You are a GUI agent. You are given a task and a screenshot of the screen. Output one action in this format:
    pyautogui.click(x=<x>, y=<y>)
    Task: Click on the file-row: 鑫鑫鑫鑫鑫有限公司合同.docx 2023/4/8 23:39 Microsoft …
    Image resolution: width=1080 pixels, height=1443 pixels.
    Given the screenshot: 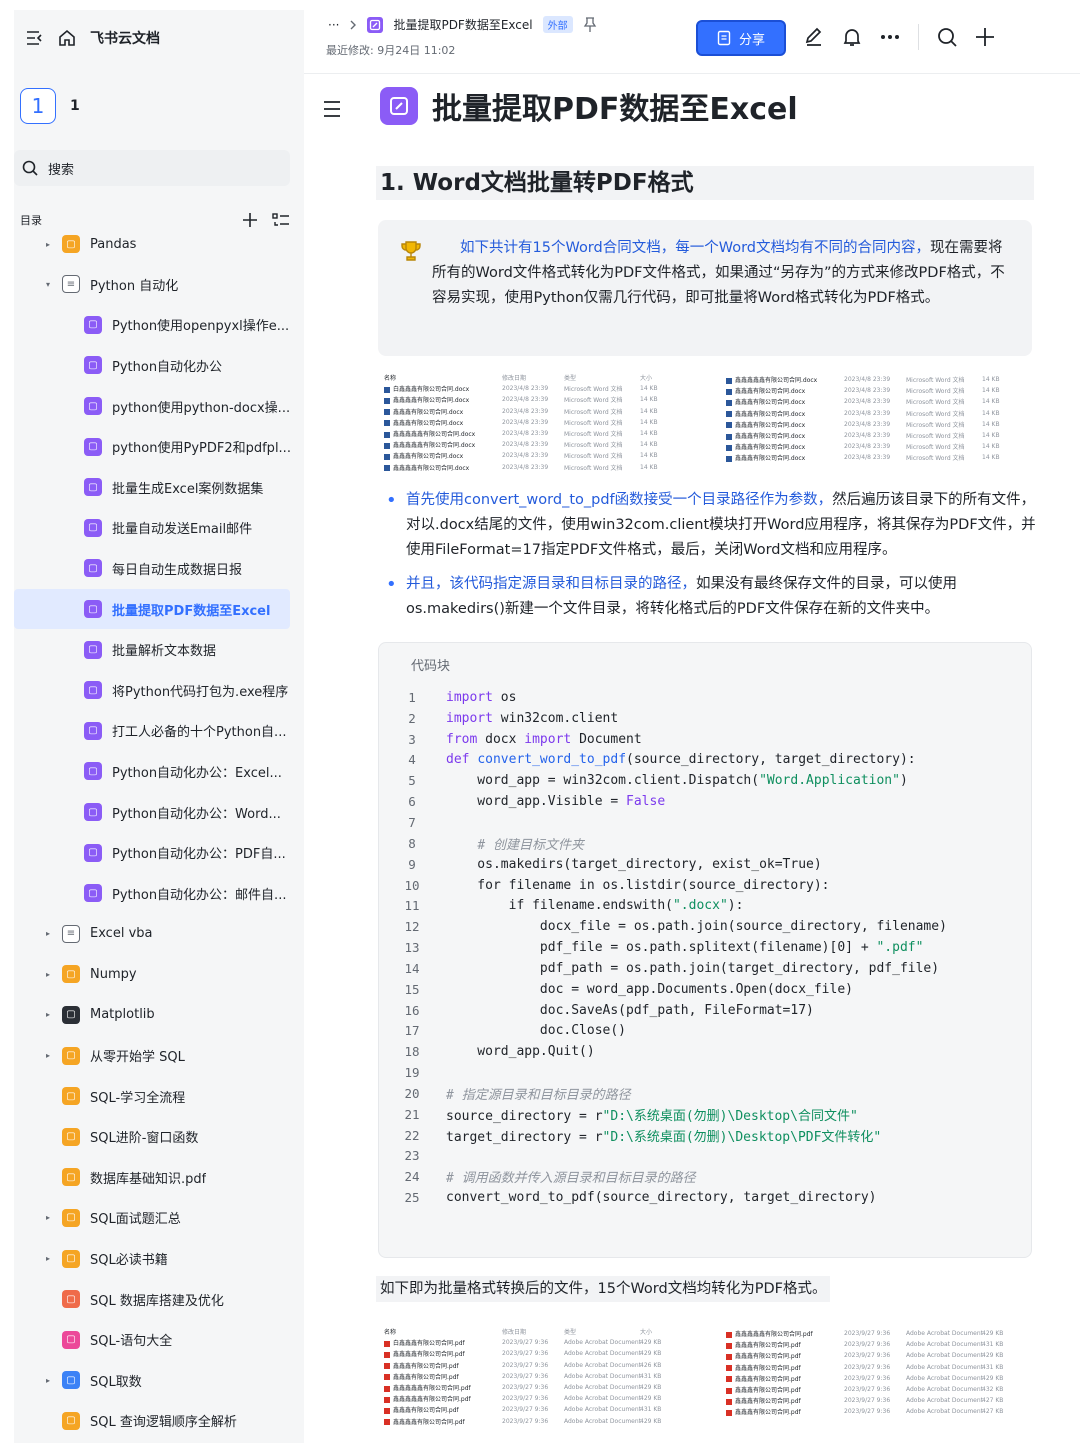 What is the action you would take?
    pyautogui.click(x=869, y=379)
    